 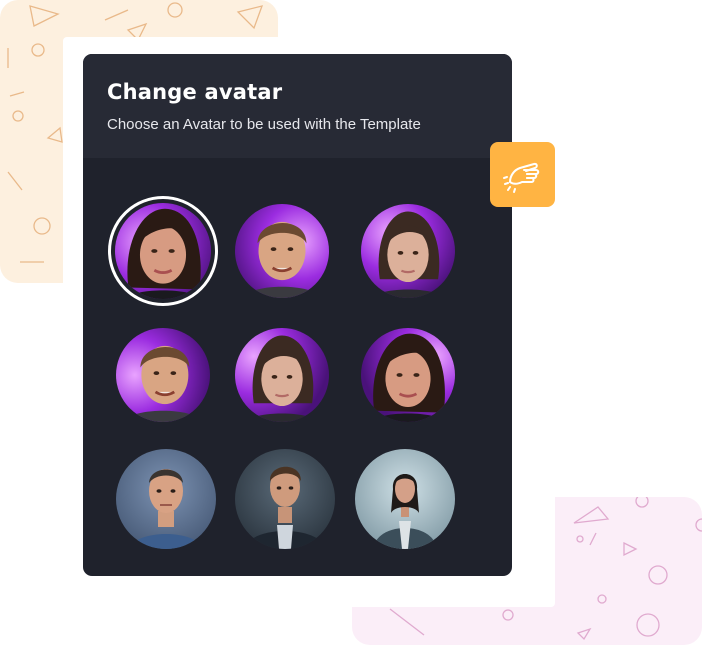 I want to click on avatar-3d-man-denim, so click(x=166, y=499).